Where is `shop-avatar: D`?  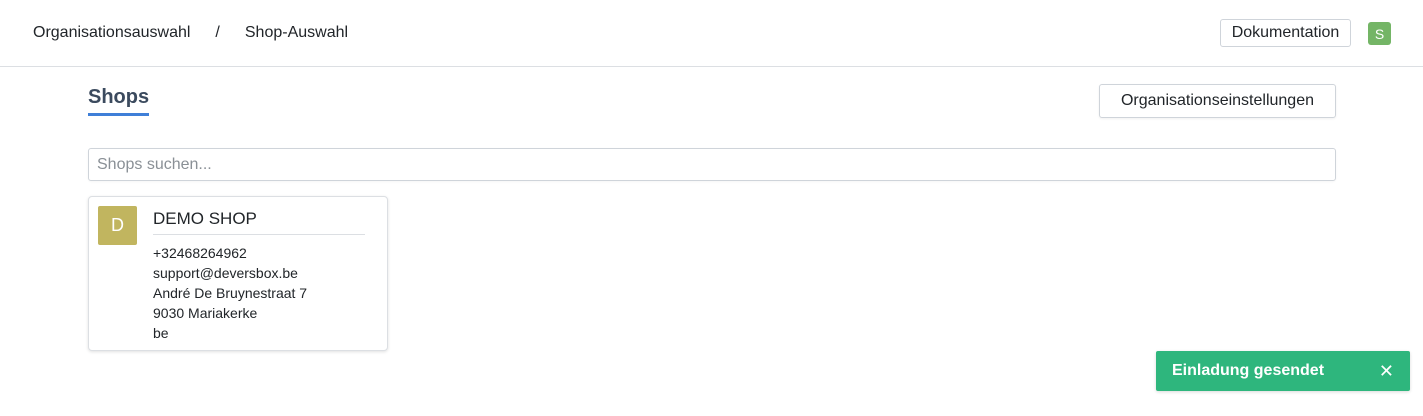 shop-avatar: D is located at coordinates (117, 225).